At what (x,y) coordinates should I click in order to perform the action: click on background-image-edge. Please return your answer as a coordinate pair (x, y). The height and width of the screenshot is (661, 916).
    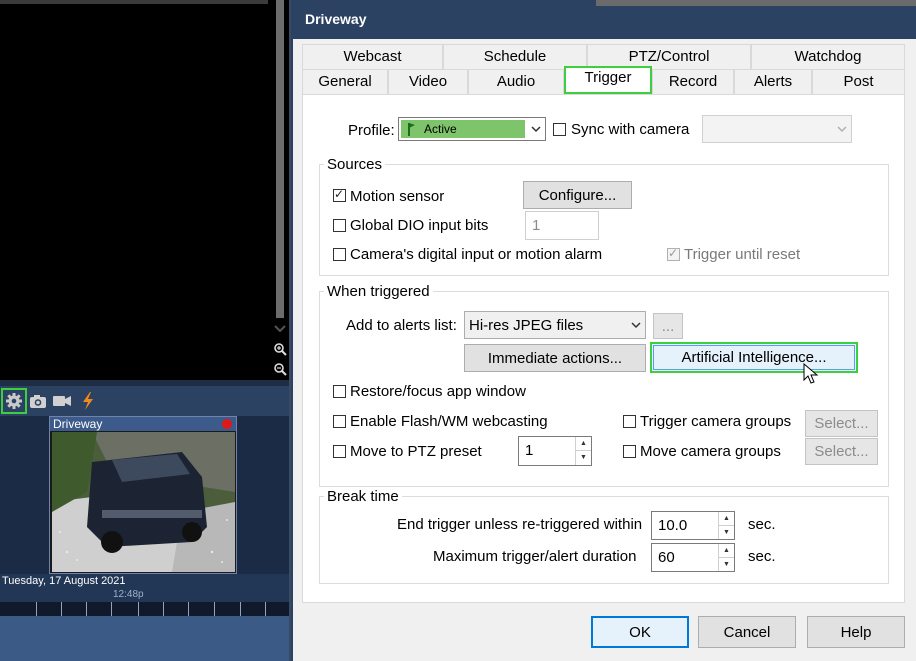
    Looking at the image, I should click on (756, 3).